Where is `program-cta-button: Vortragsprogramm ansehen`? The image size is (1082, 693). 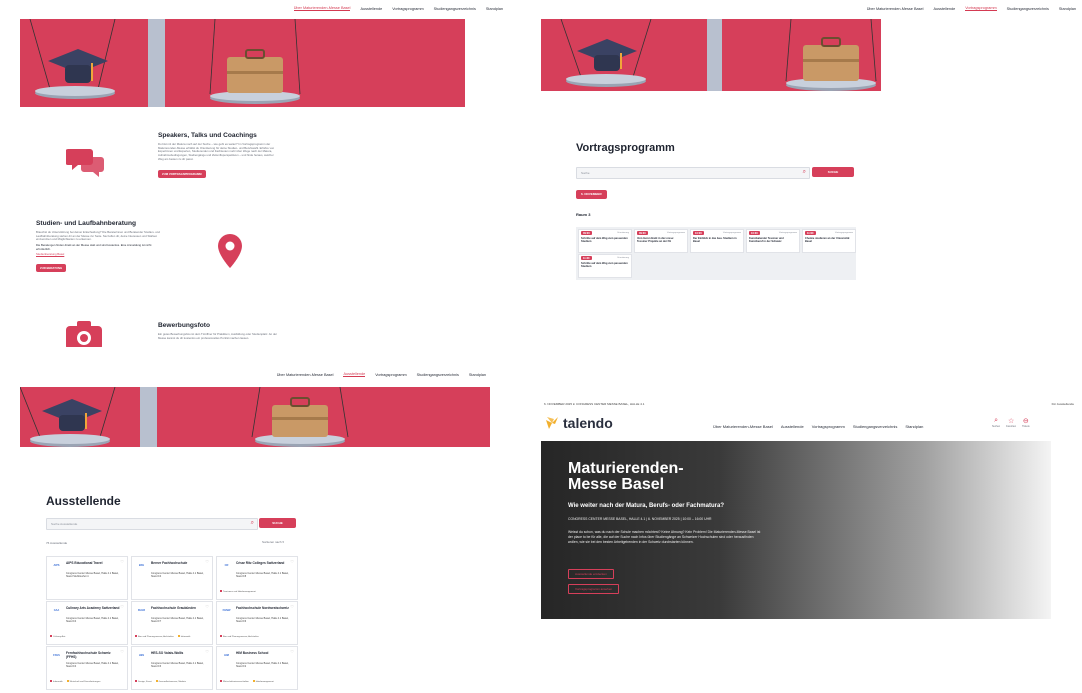 program-cta-button: Vortragsprogramm ansehen is located at coordinates (594, 589).